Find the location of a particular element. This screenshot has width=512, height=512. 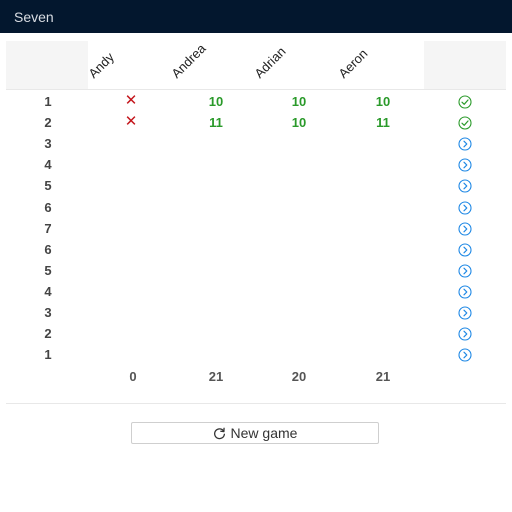

new-game-button: New game is located at coordinates (255, 433).